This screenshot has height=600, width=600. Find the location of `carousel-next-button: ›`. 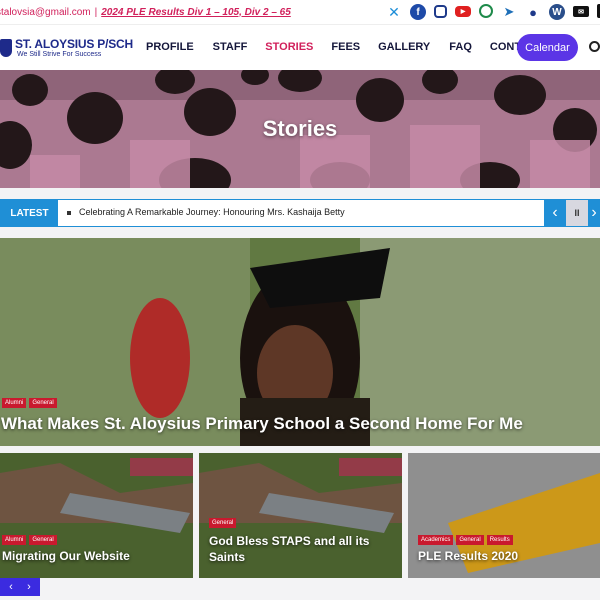

carousel-next-button: › is located at coordinates (29, 587).